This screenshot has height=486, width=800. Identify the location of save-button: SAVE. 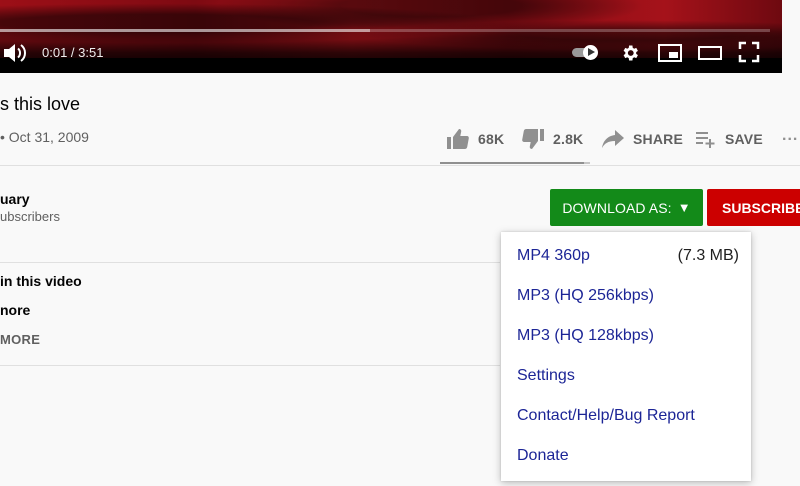
(729, 139).